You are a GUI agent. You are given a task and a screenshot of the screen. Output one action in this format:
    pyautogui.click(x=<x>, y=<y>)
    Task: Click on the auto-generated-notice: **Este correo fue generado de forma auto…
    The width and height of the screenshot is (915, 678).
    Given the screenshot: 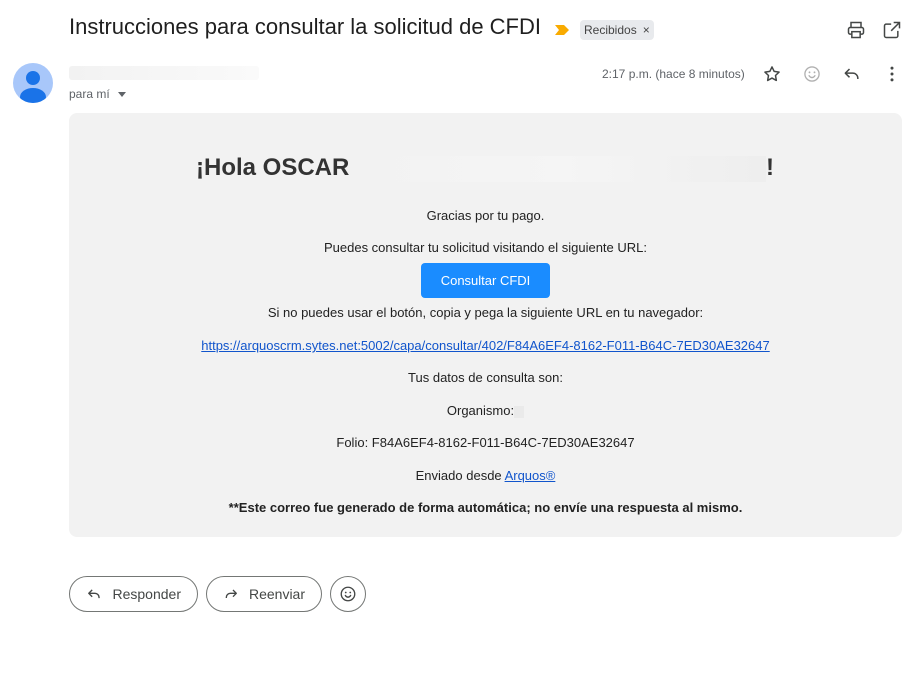 What is the action you would take?
    pyautogui.click(x=485, y=507)
    